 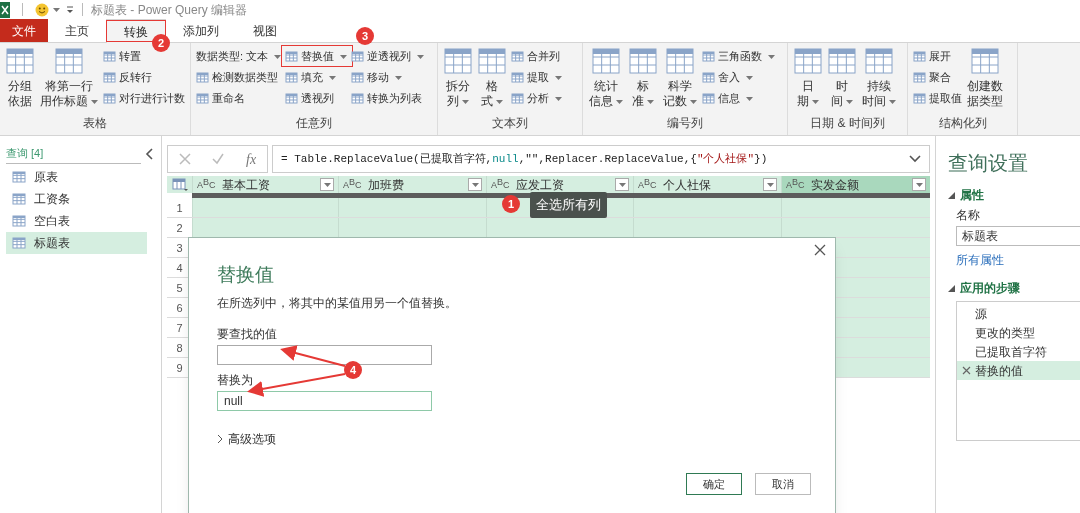 What do you see at coordinates (5, 9) in the screenshot?
I see `spreadsheet-icon` at bounding box center [5, 9].